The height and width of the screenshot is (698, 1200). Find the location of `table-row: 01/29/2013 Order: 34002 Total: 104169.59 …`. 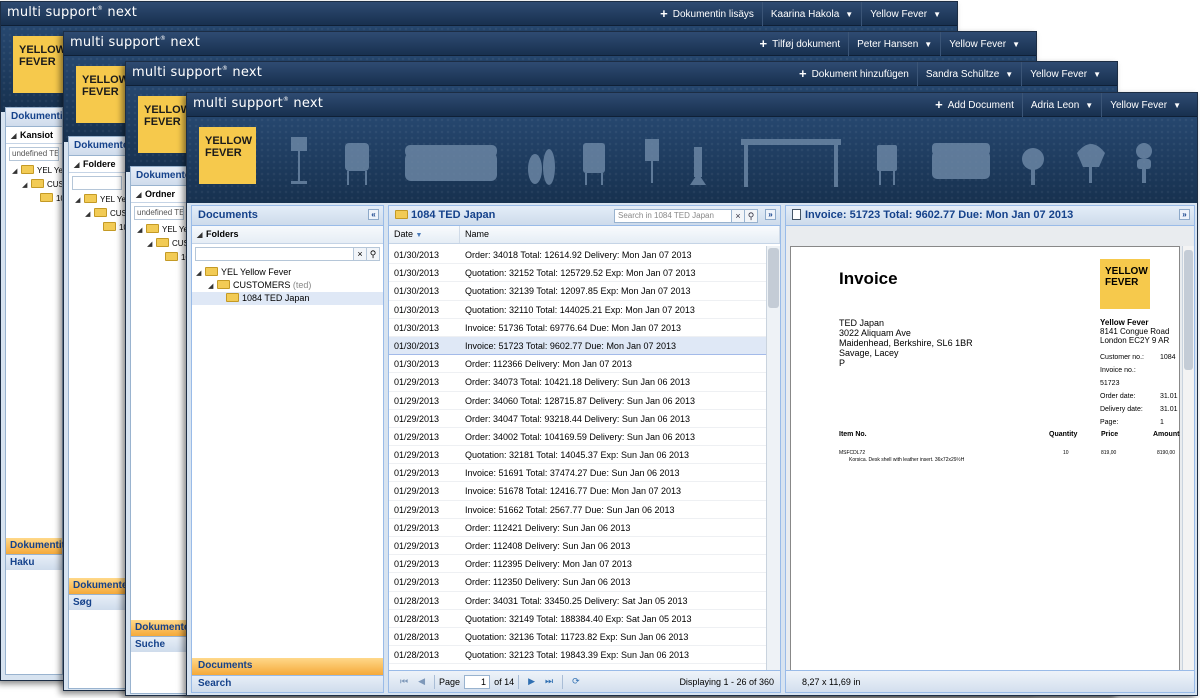

table-row: 01/29/2013 Order: 34002 Total: 104169.59 … is located at coordinates (577, 437).